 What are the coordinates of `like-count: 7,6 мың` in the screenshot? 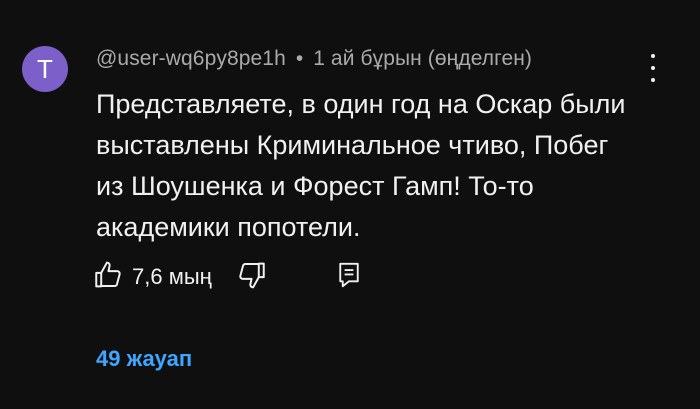 It's located at (172, 276).